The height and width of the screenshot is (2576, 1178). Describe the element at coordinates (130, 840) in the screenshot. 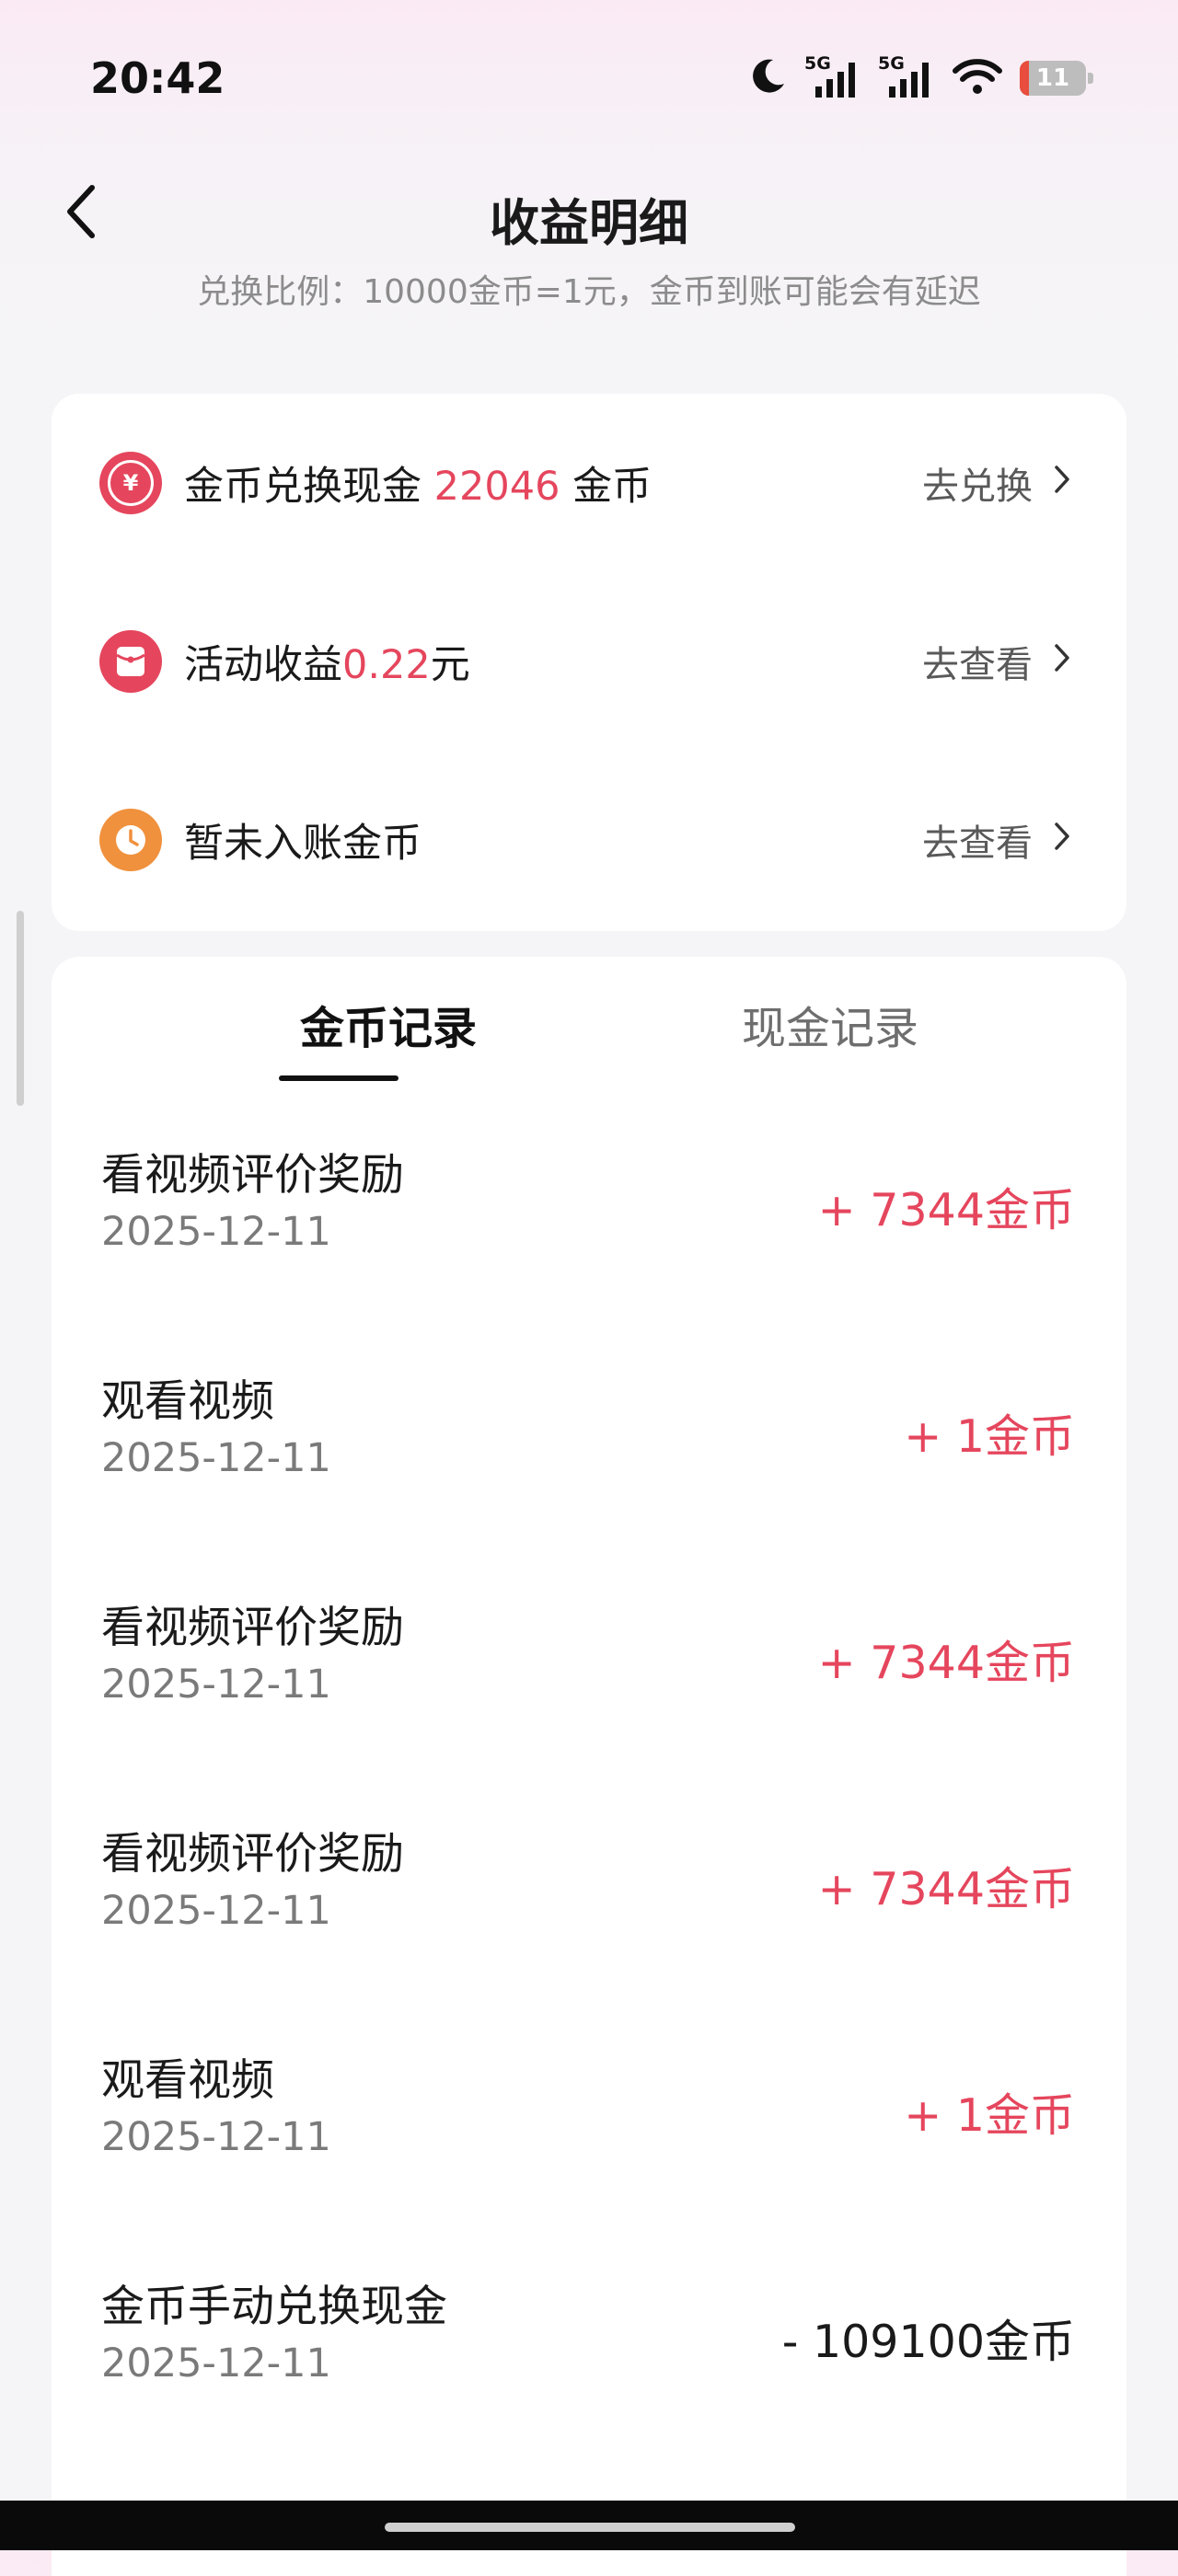

I see `clock-icon` at that location.